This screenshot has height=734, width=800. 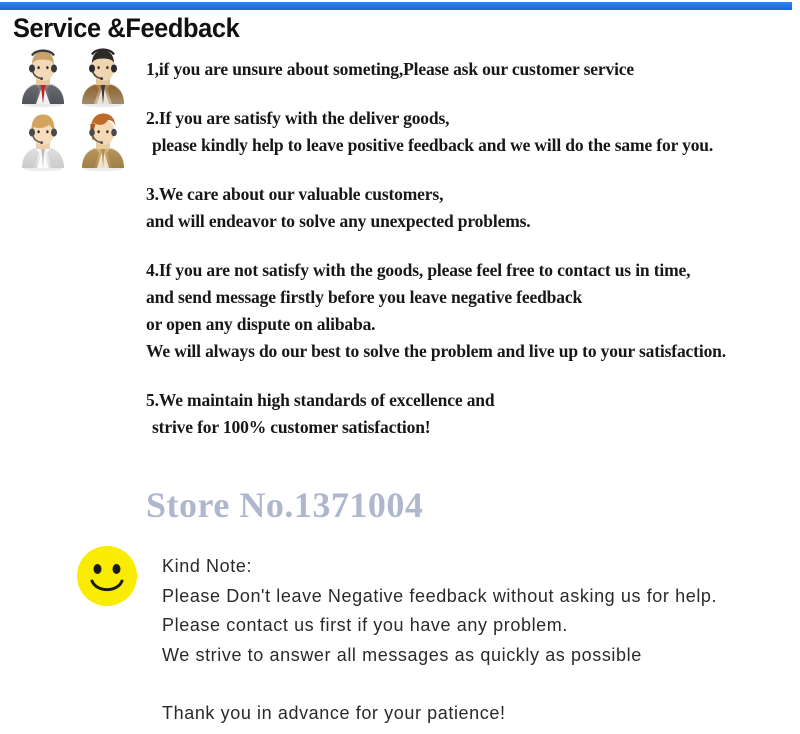 What do you see at coordinates (43, 141) in the screenshot?
I see `agent-avatar-female-white-coat` at bounding box center [43, 141].